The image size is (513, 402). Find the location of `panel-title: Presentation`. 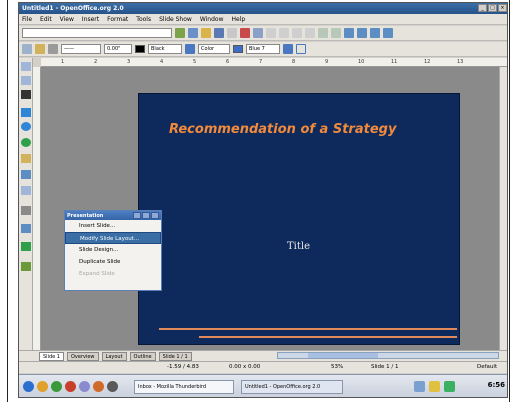

panel-title: Presentation is located at coordinates (85, 215).